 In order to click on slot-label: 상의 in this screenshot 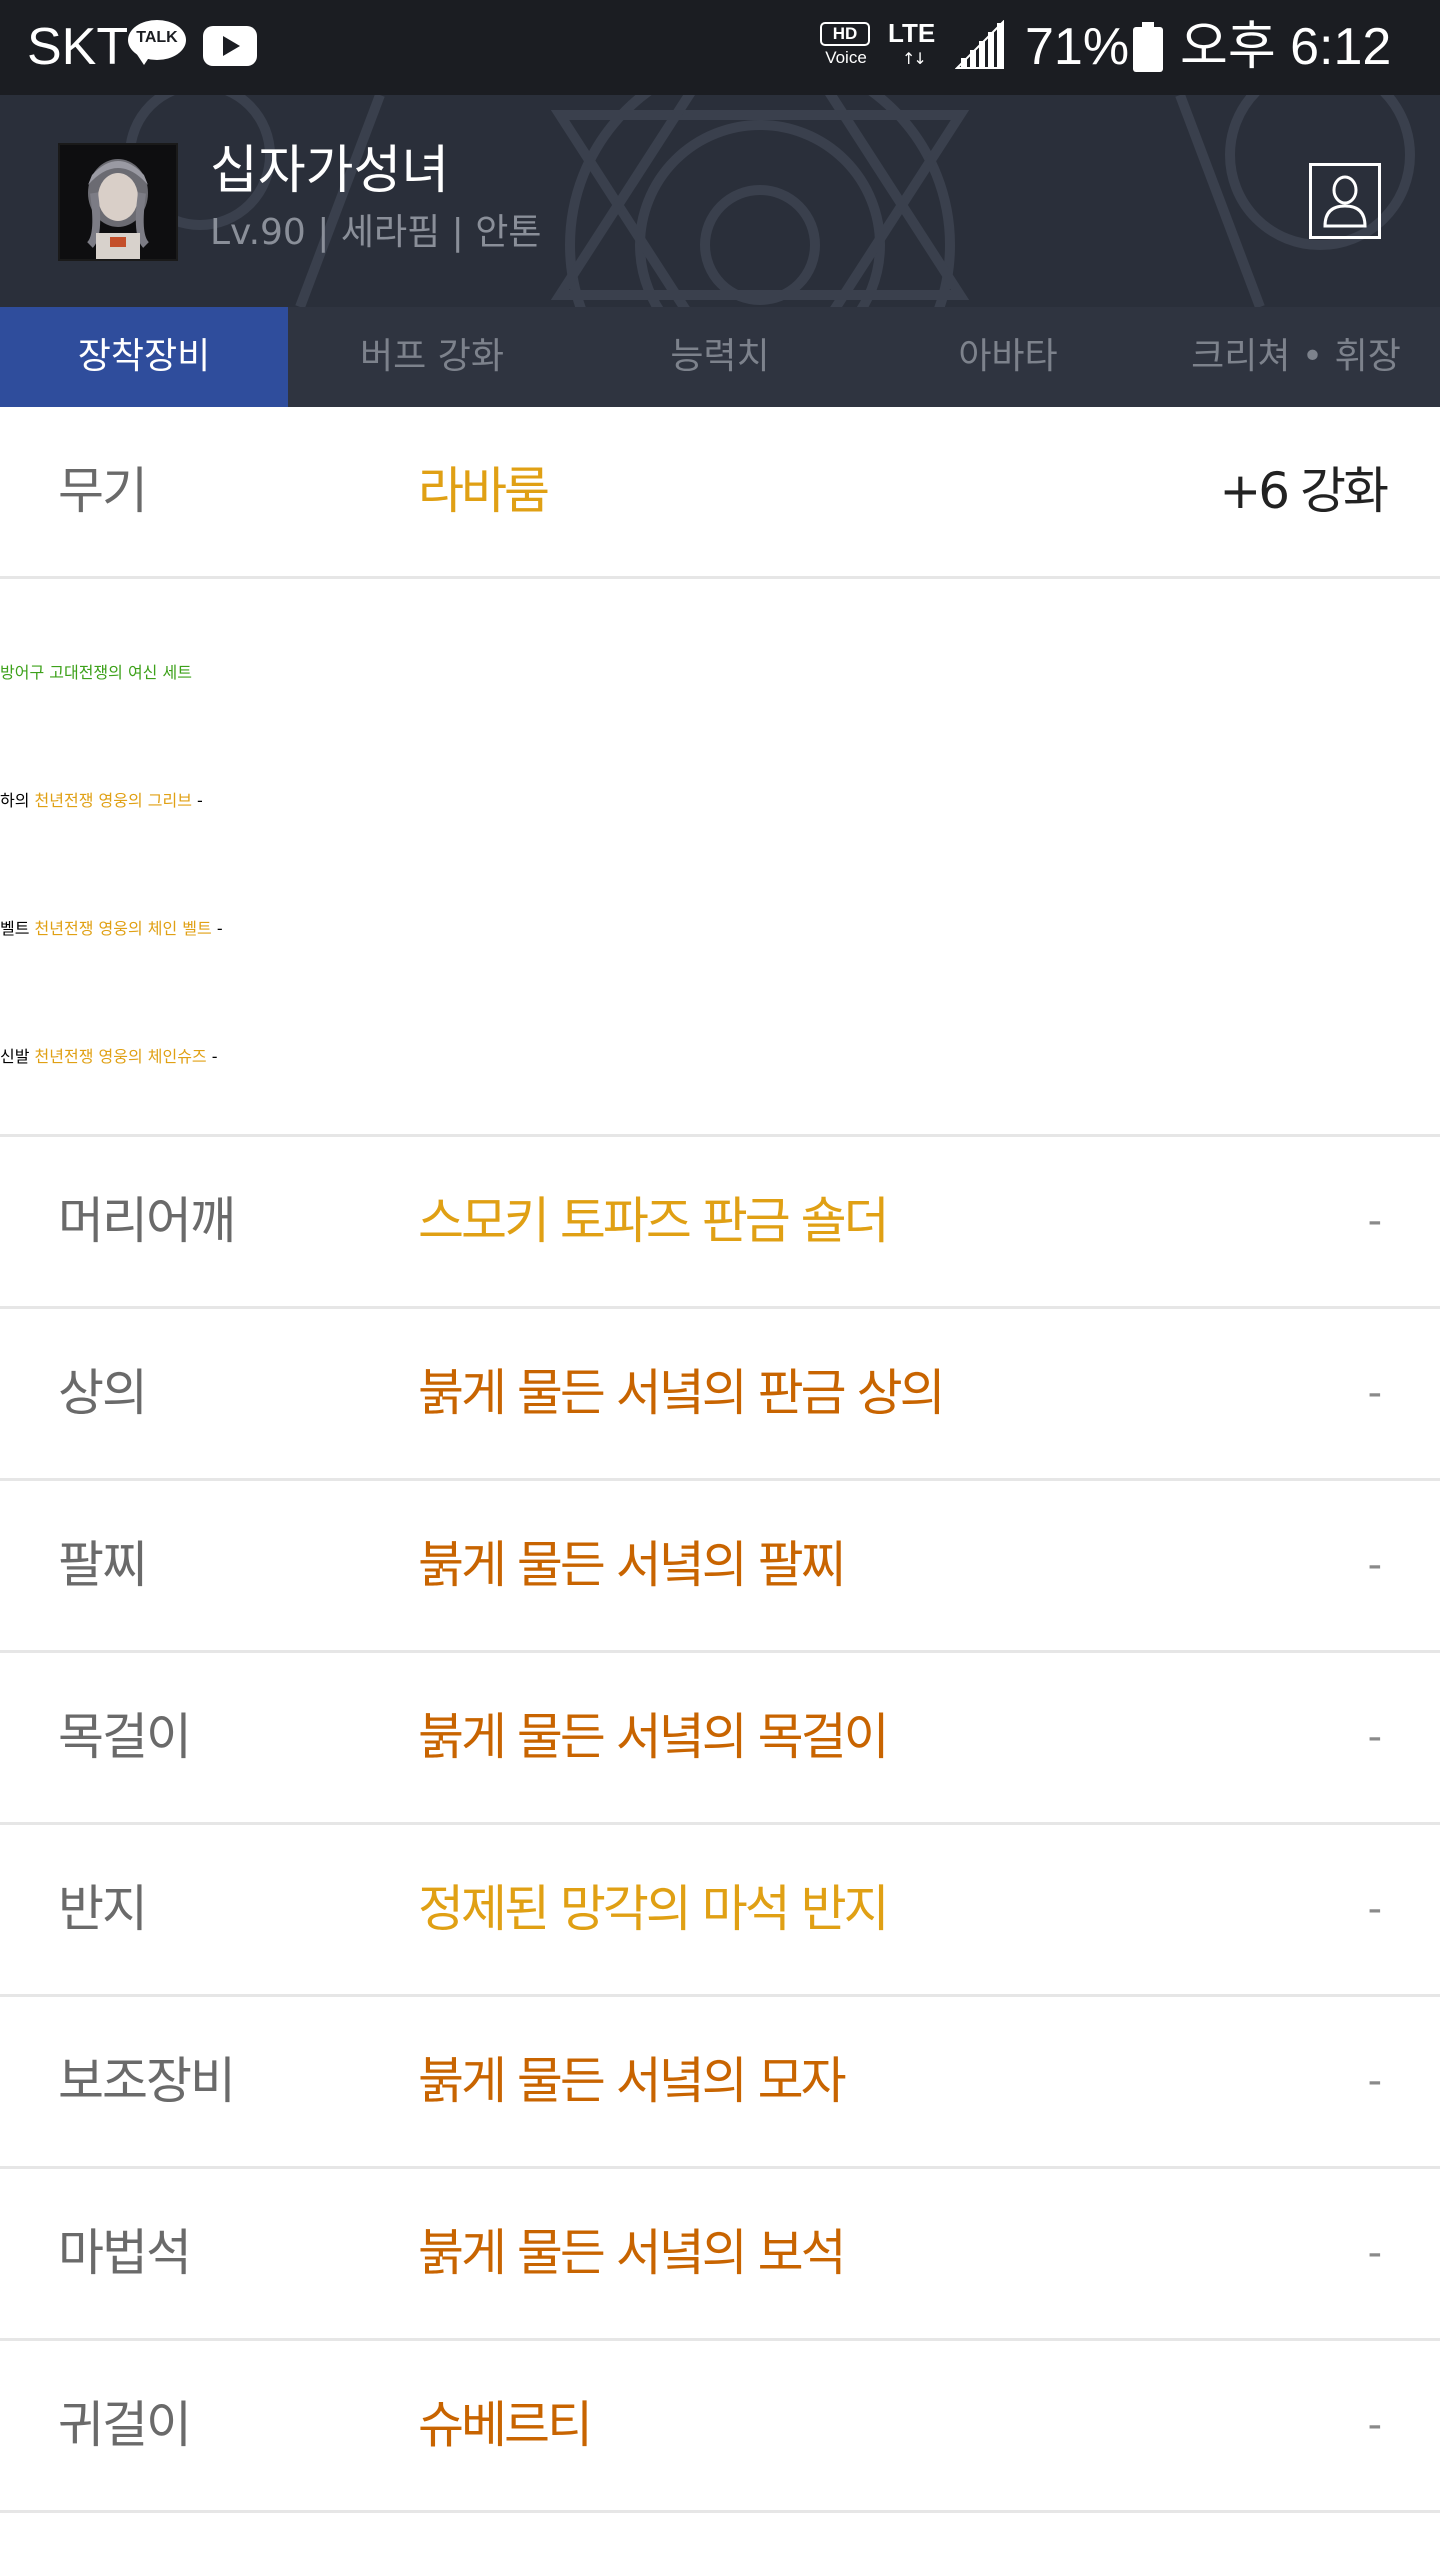, I will do `click(103, 1393)`.